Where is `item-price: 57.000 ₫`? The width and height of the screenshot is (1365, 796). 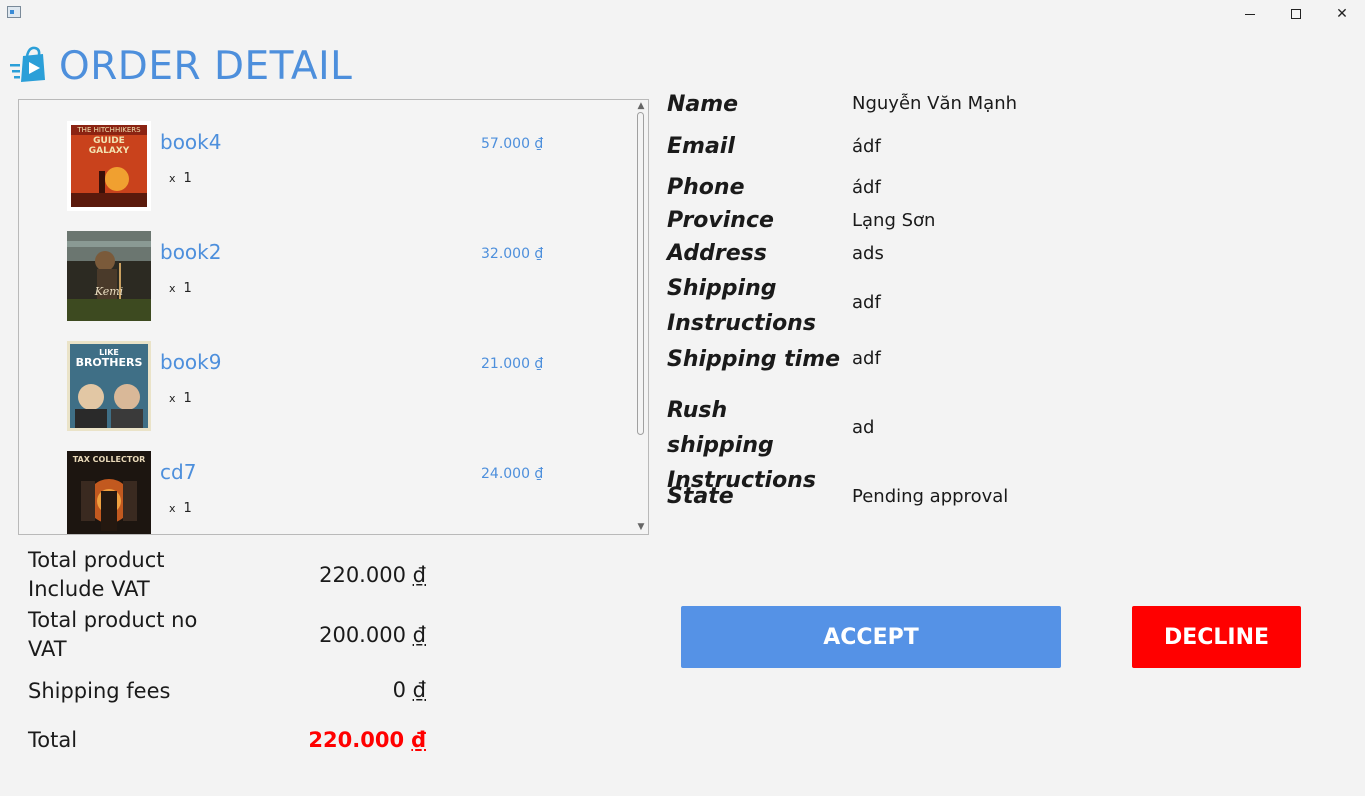 item-price: 57.000 ₫ is located at coordinates (512, 144).